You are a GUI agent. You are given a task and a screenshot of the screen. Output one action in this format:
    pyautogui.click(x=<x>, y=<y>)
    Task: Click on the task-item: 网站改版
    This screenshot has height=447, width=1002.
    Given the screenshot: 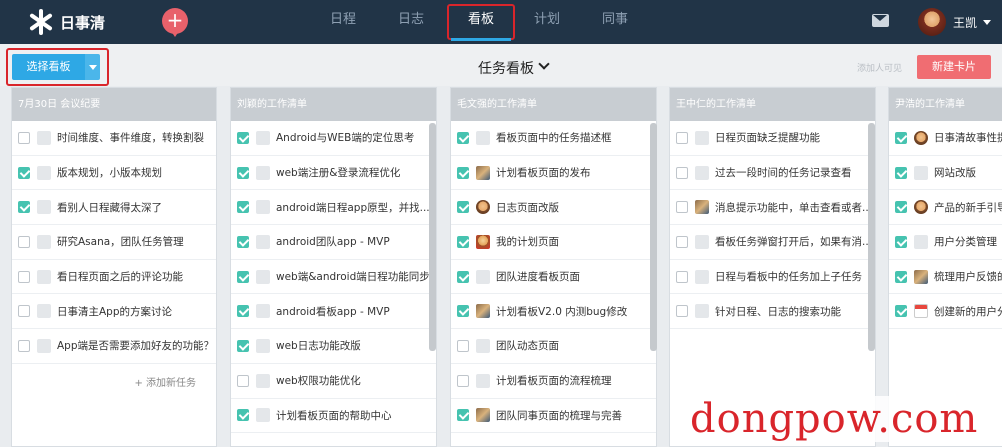 What is the action you would take?
    pyautogui.click(x=945, y=173)
    